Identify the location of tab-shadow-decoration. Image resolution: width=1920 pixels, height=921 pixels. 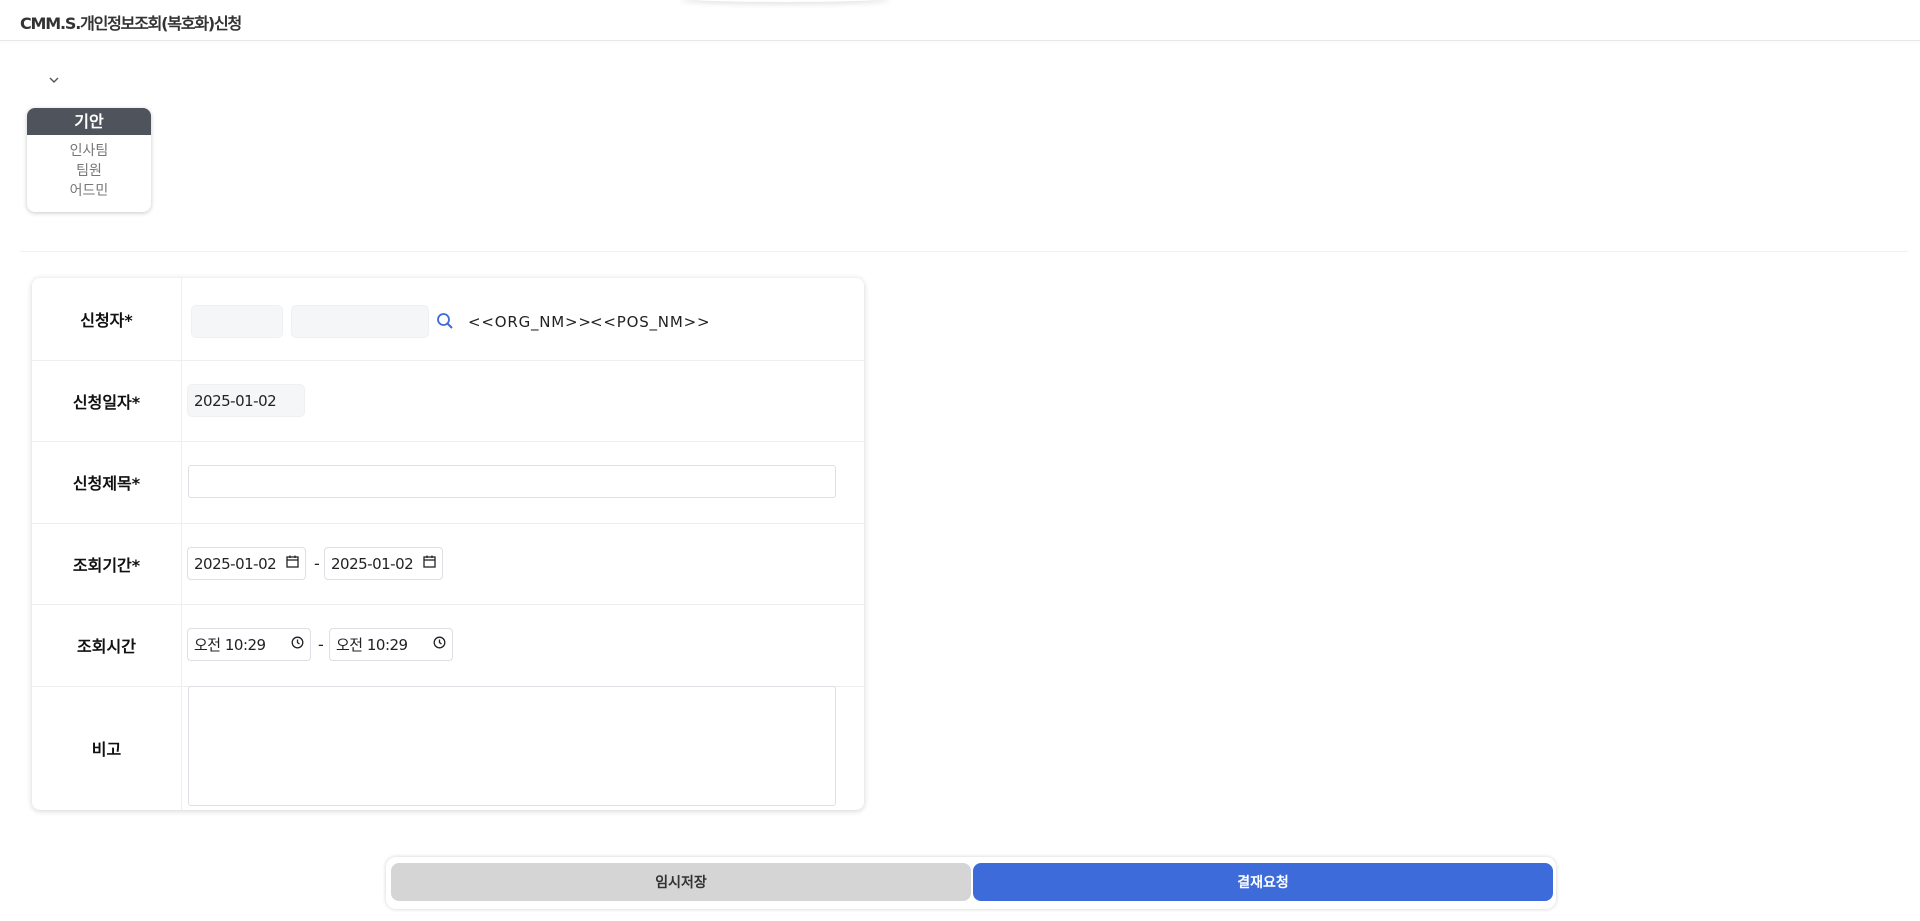
(785, 1).